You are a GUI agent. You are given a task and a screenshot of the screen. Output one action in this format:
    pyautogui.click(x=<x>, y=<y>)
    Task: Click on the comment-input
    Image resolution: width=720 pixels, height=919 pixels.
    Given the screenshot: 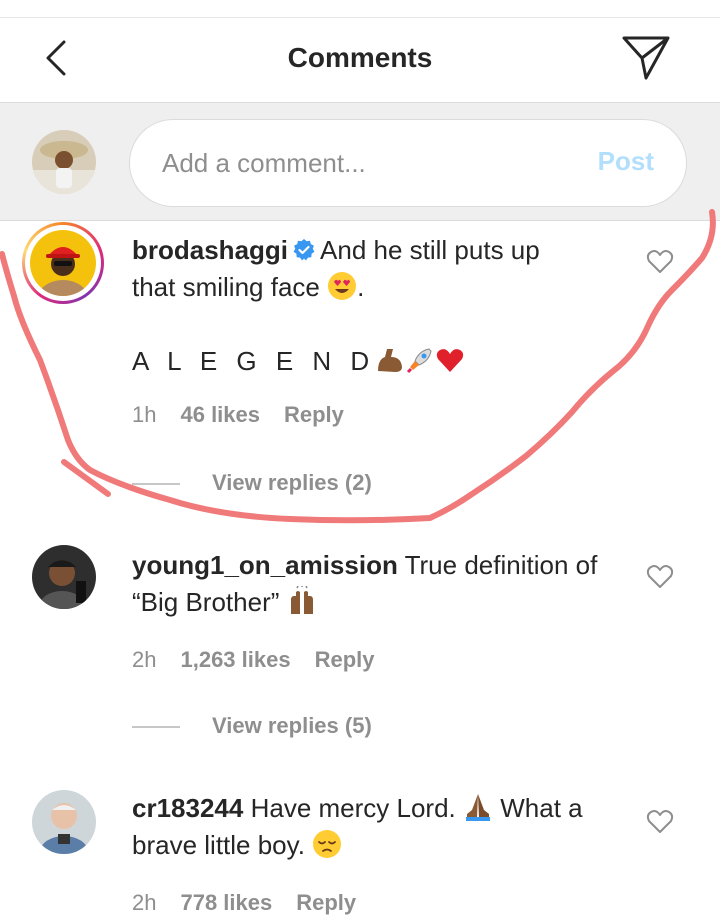 What is the action you would take?
    pyautogui.click(x=362, y=163)
    